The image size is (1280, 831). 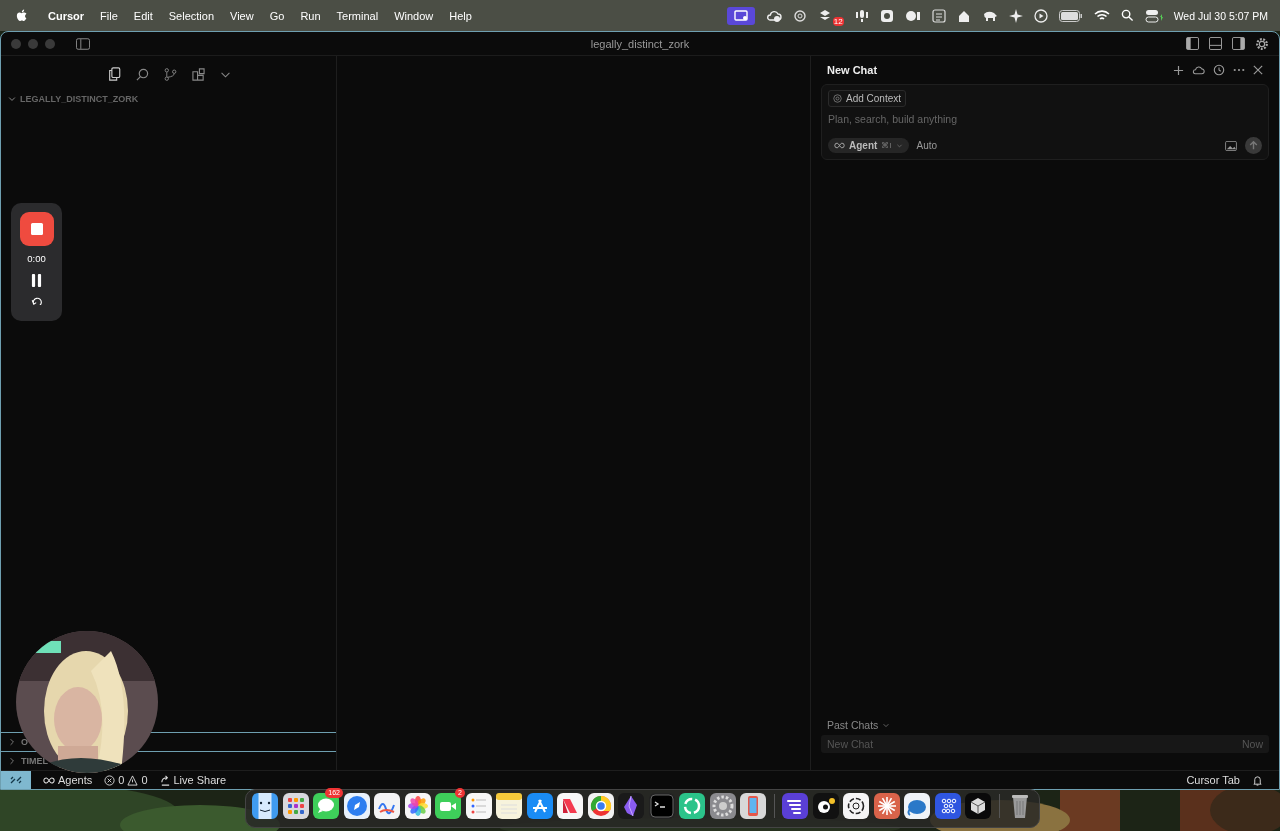 What do you see at coordinates (1101, 15) in the screenshot?
I see `wifi-icon` at bounding box center [1101, 15].